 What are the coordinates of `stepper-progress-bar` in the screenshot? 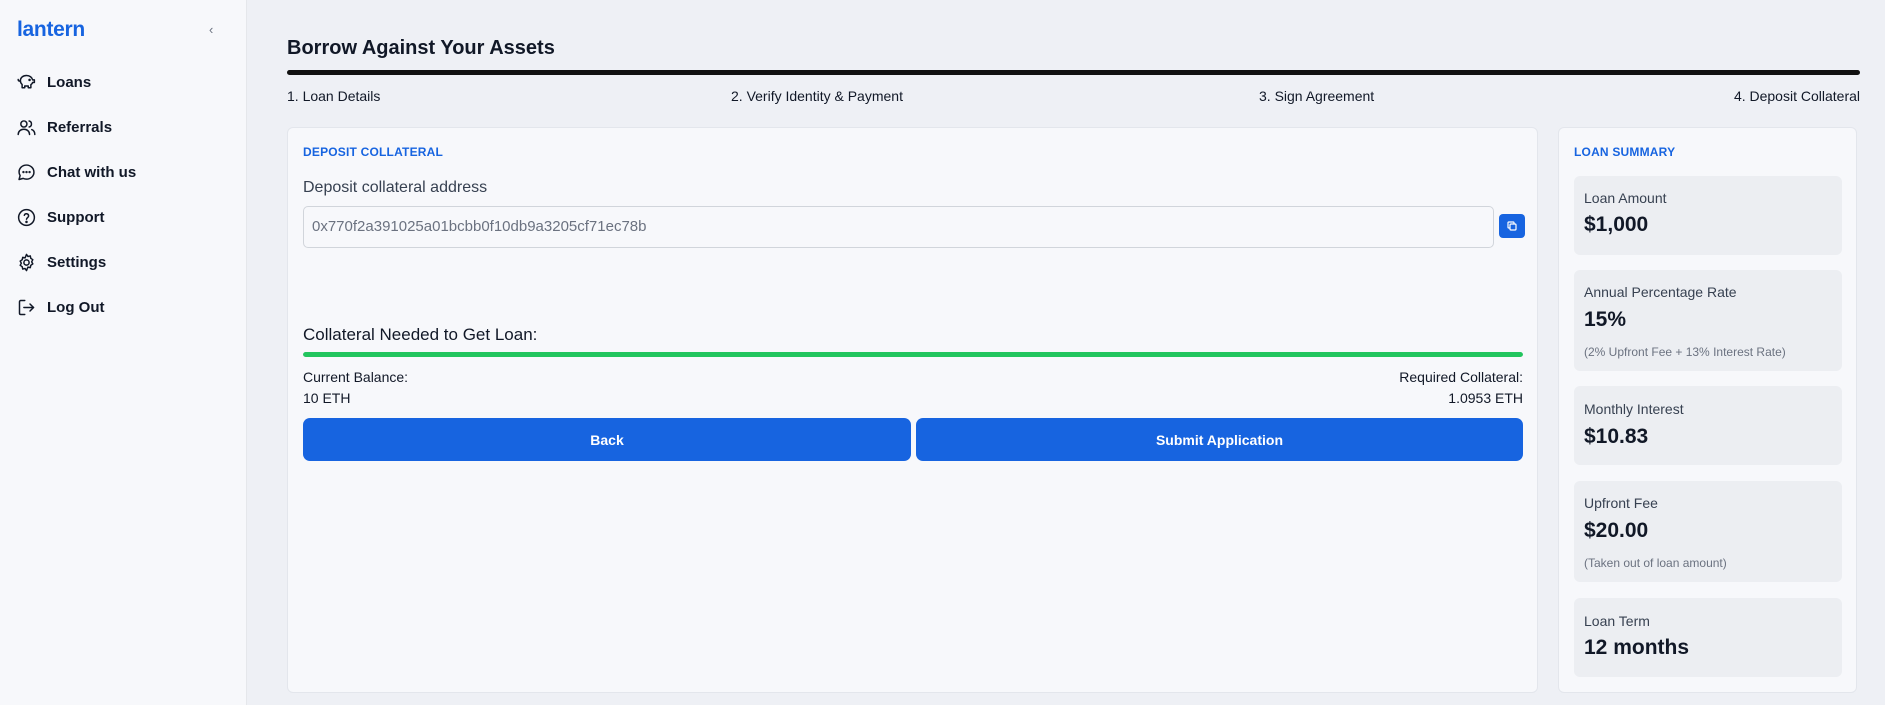 It's located at (1073, 72).